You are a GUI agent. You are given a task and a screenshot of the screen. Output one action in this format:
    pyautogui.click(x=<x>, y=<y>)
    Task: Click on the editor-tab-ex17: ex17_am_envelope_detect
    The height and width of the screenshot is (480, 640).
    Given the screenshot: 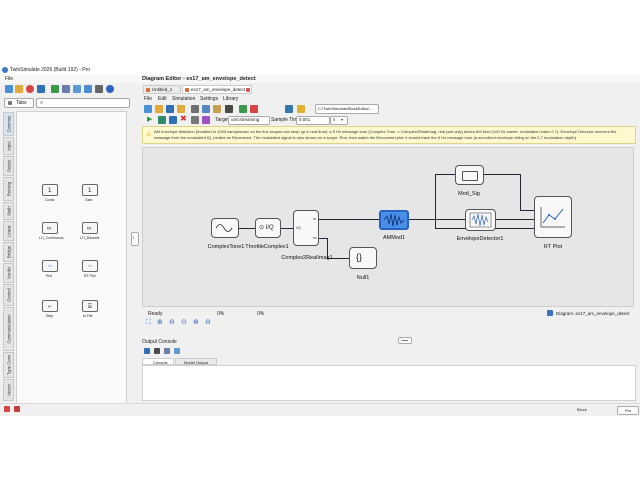 What is the action you would take?
    pyautogui.click(x=217, y=89)
    